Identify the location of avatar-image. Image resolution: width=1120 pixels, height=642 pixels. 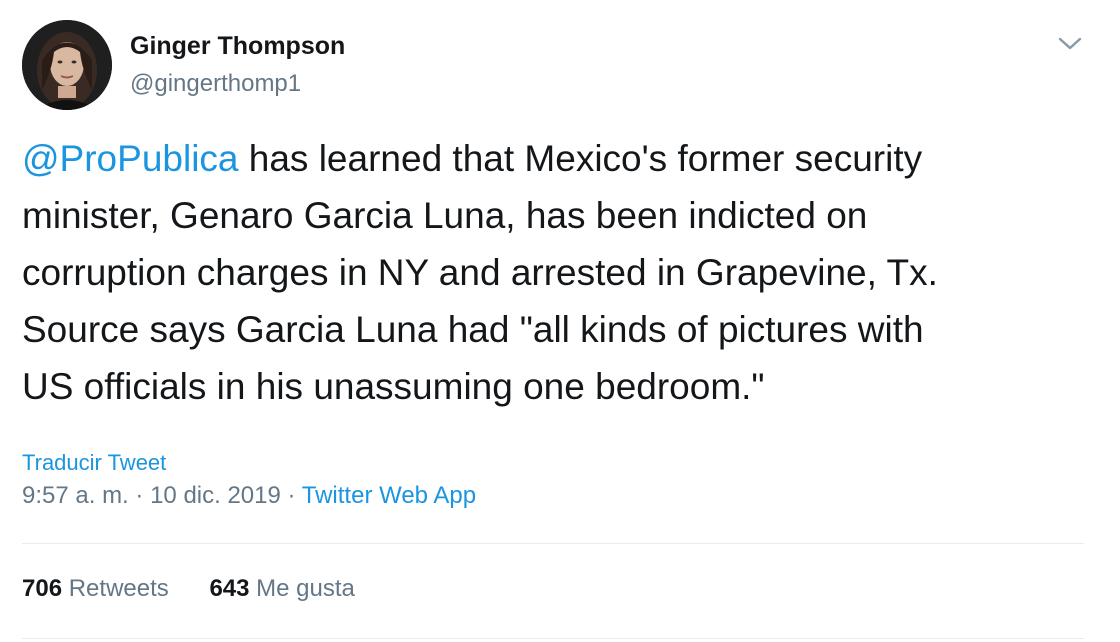
(67, 65).